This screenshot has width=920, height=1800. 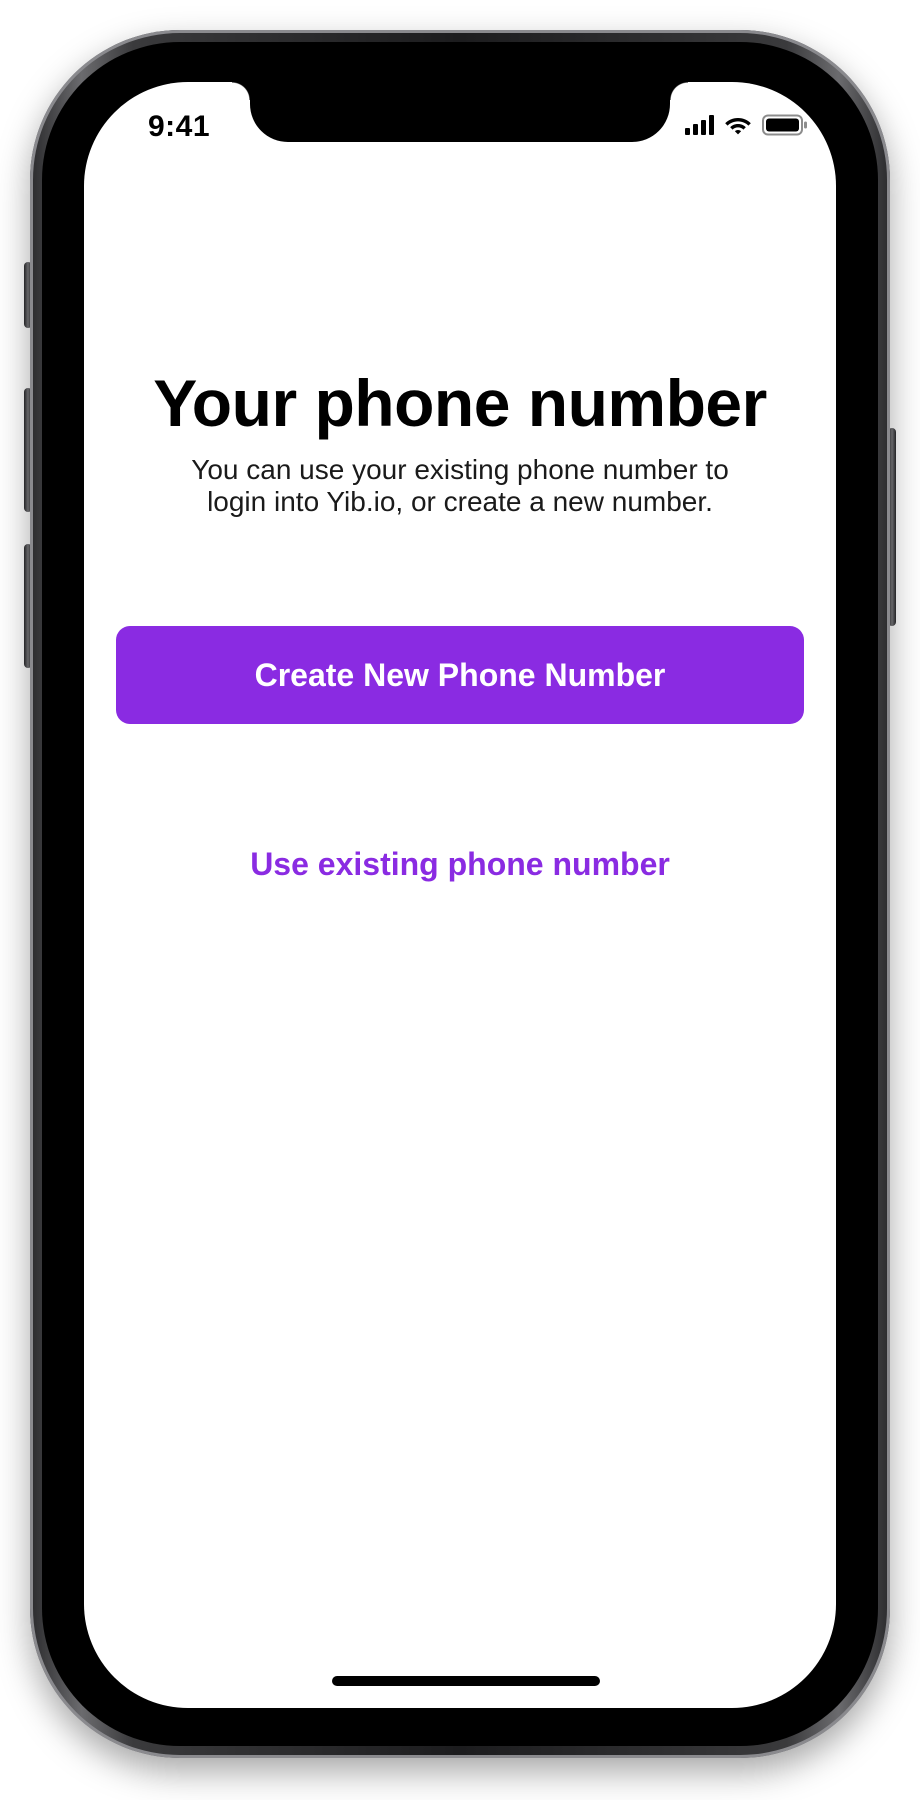 What do you see at coordinates (738, 126) in the screenshot?
I see `wifi-icon` at bounding box center [738, 126].